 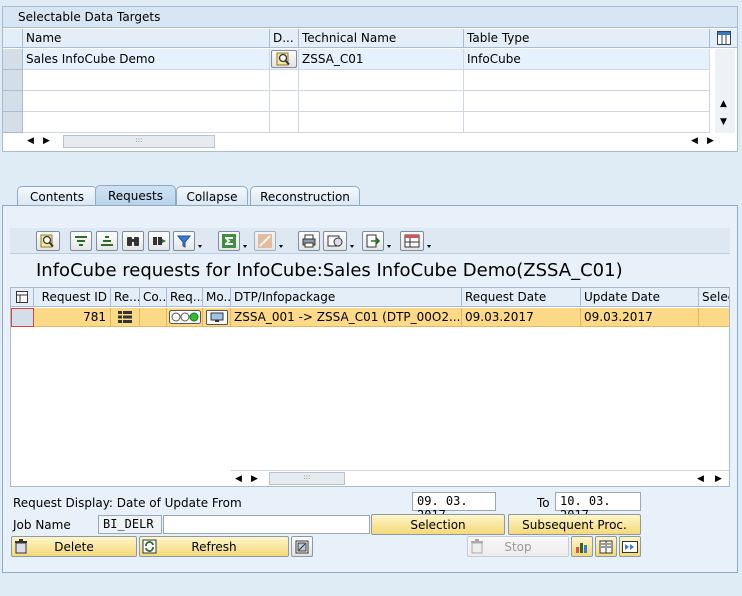 I want to click on job-name-field: BI_DELR, so click(x=130, y=524).